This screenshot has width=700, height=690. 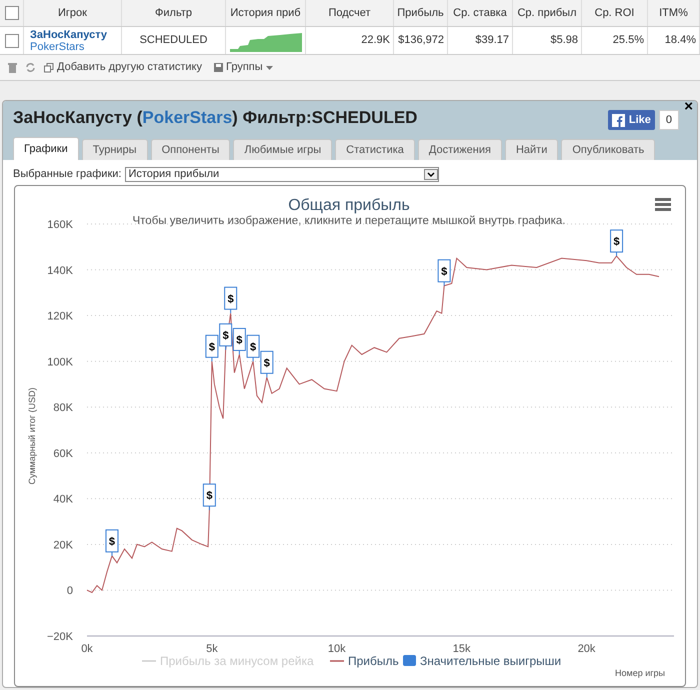 I want to click on legend-item: Прибыль, so click(x=364, y=661).